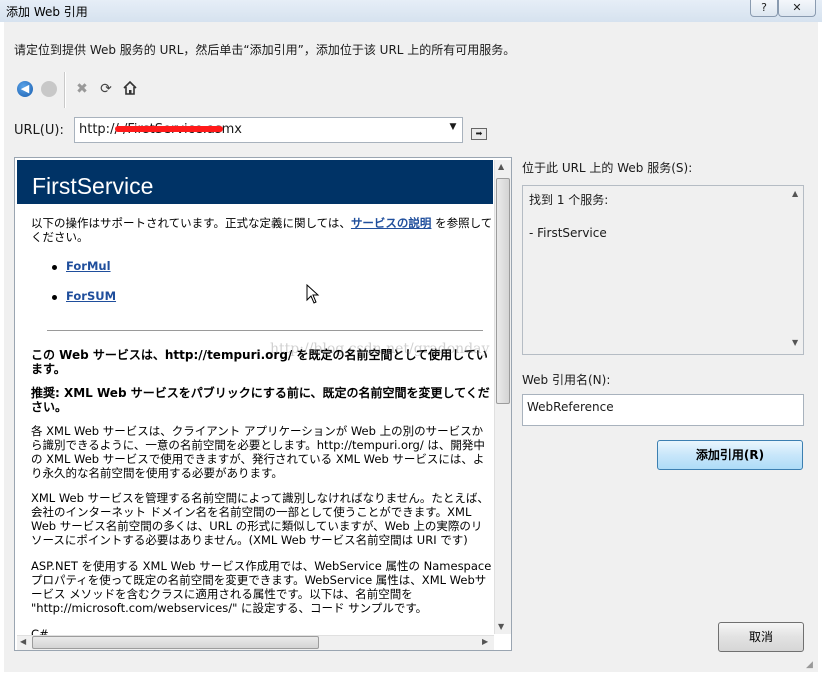  Describe the element at coordinates (797, 8) in the screenshot. I see `close-button: ✕` at that location.